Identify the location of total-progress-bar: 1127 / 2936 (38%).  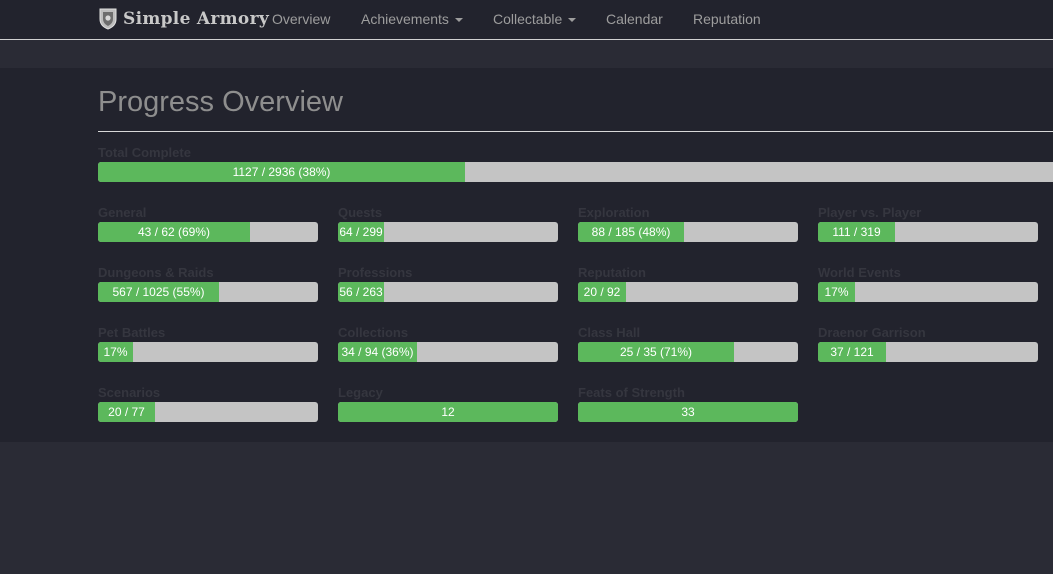
(575, 172).